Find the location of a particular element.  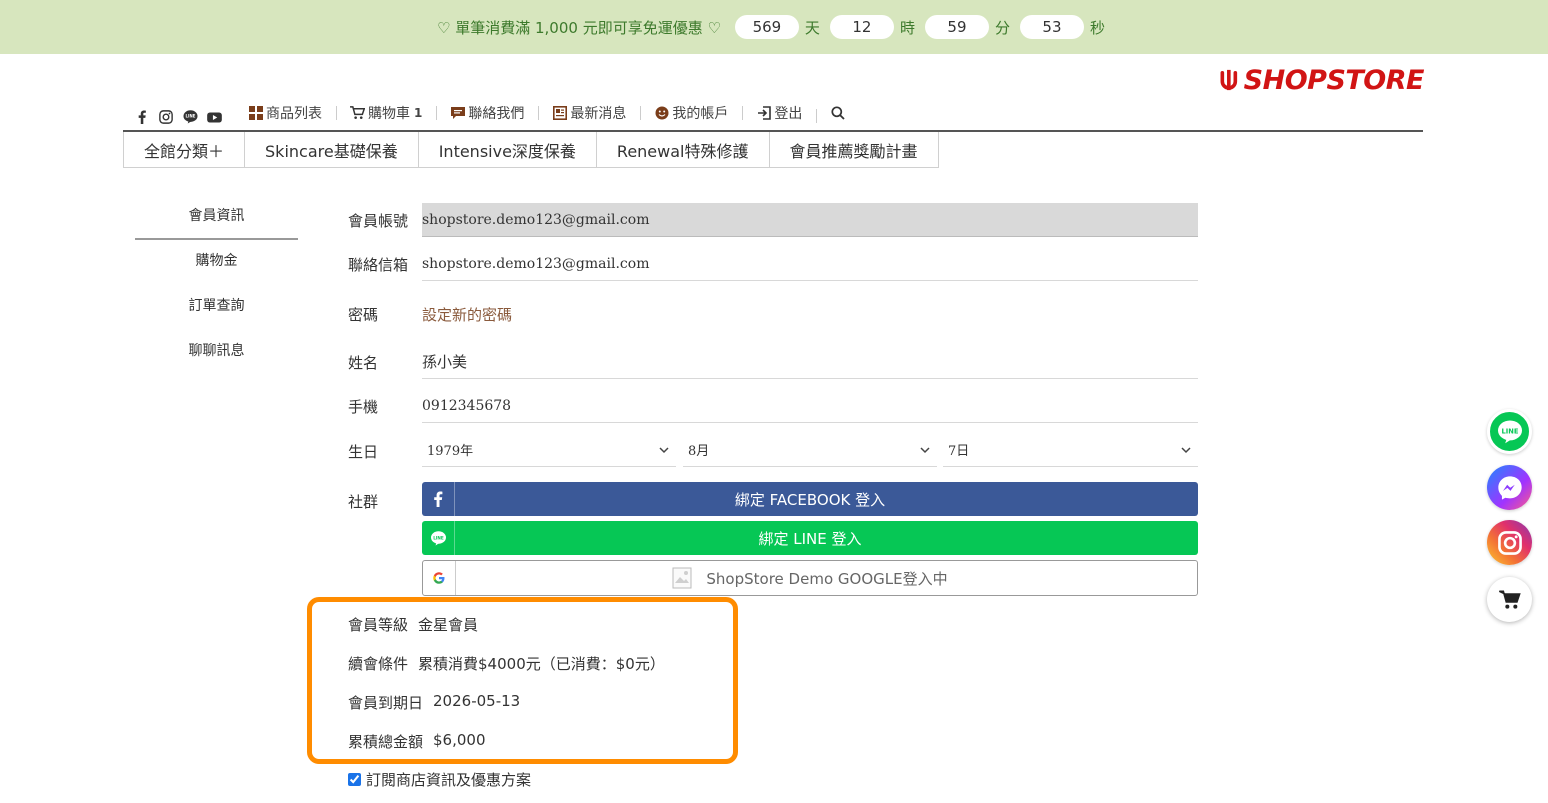

birth-year-select: 1979年 is located at coordinates (549, 450).